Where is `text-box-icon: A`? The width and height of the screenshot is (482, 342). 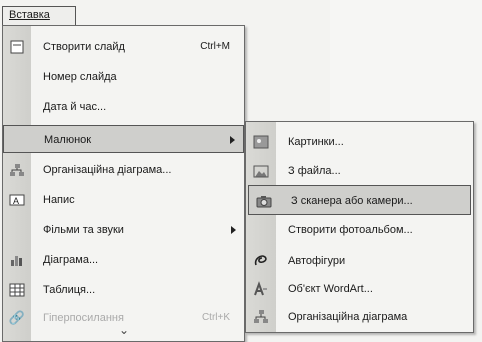
text-box-icon: A is located at coordinates (17, 200).